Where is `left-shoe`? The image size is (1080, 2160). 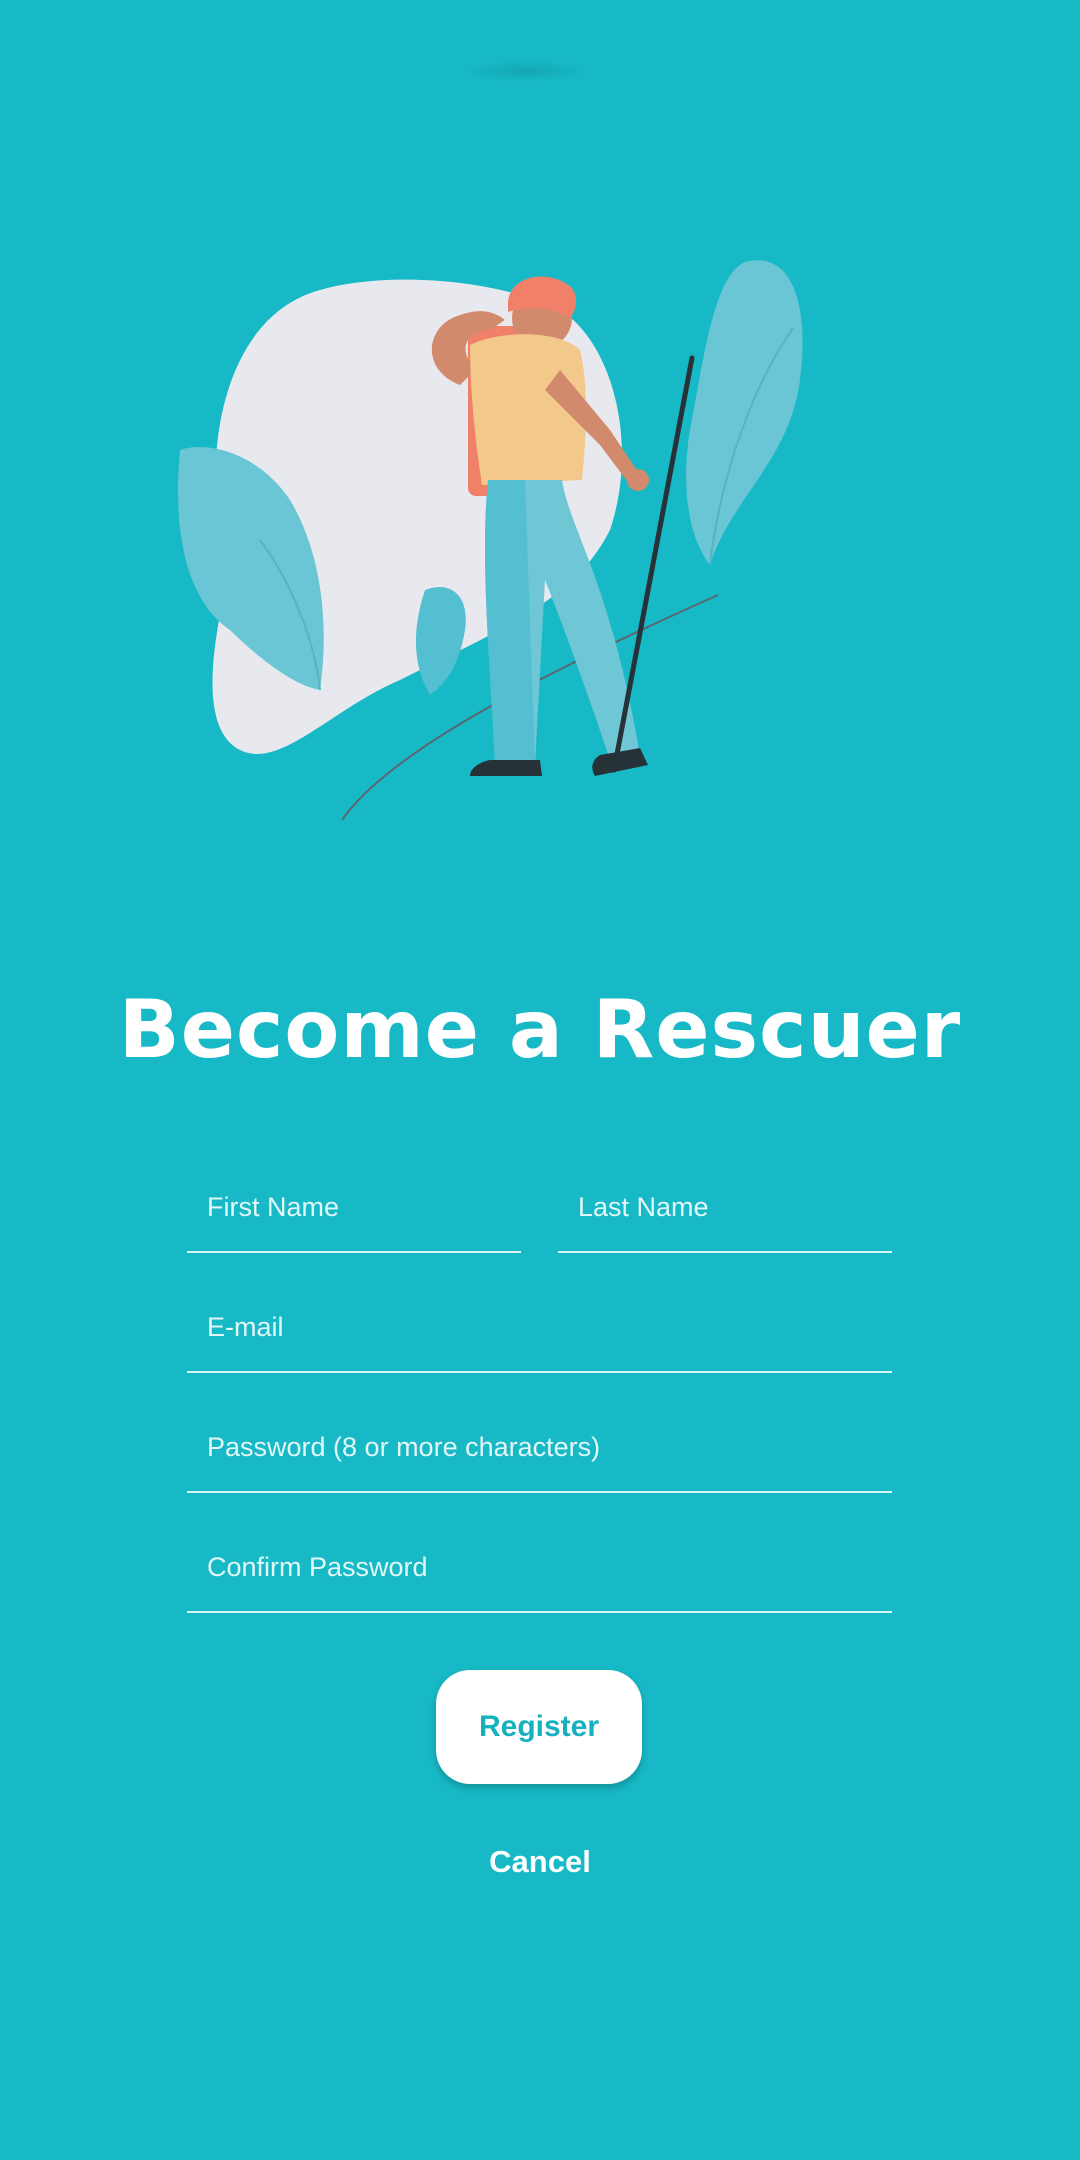 left-shoe is located at coordinates (506, 768).